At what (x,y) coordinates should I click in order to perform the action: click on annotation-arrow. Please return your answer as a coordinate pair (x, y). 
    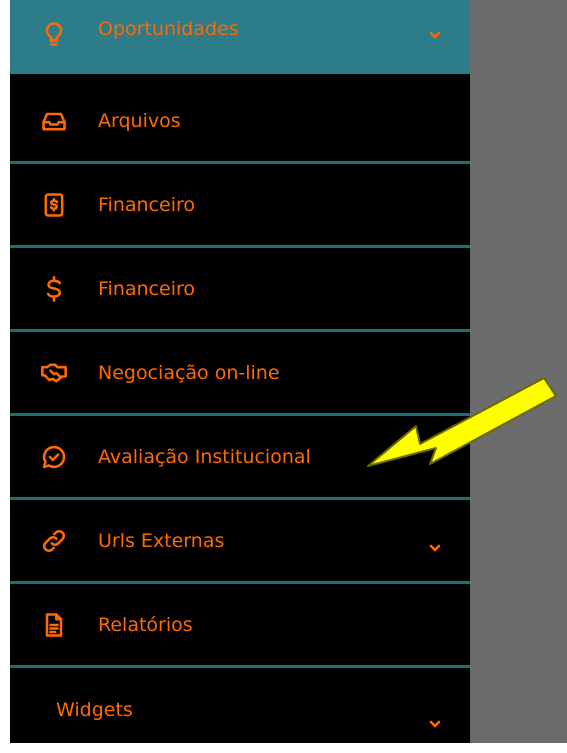
    Looking at the image, I should click on (462, 422).